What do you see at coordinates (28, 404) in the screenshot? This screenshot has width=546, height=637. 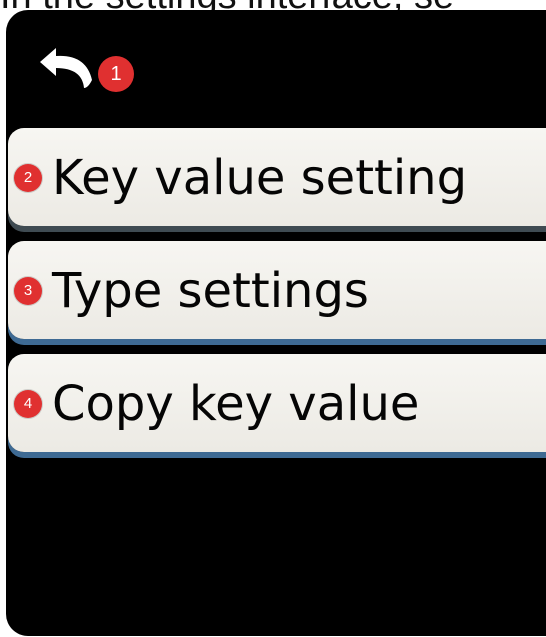 I see `callout-badge-4: 4` at bounding box center [28, 404].